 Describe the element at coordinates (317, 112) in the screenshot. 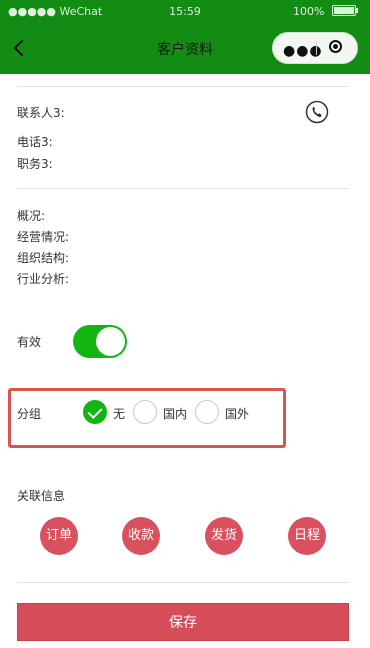

I see `phone-icon` at that location.